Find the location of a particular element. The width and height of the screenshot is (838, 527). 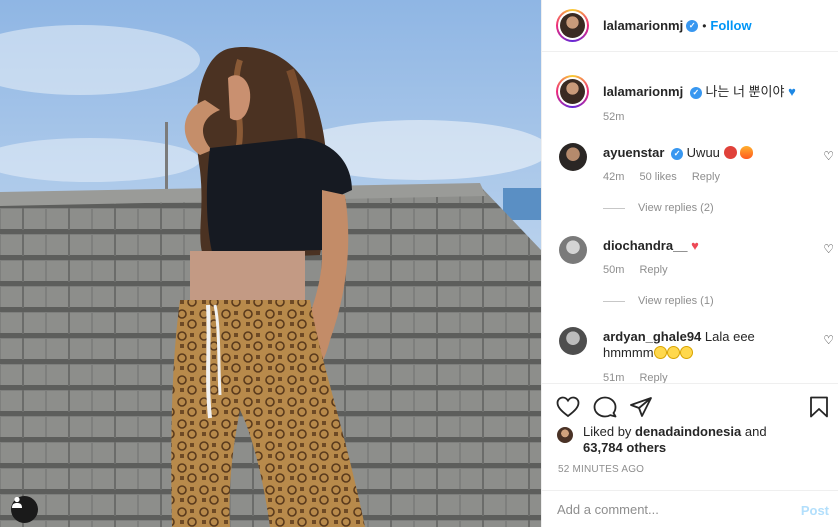

comment-username: diochandra__ is located at coordinates (645, 245).